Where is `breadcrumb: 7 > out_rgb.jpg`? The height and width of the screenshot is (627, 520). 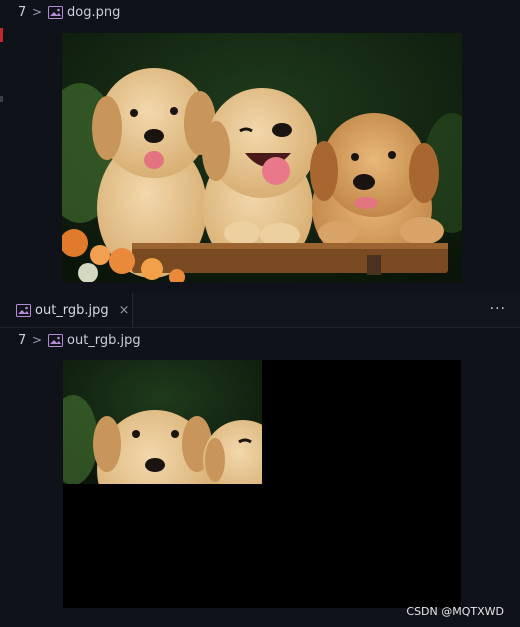
breadcrumb: 7 > out_rgb.jpg is located at coordinates (260, 340).